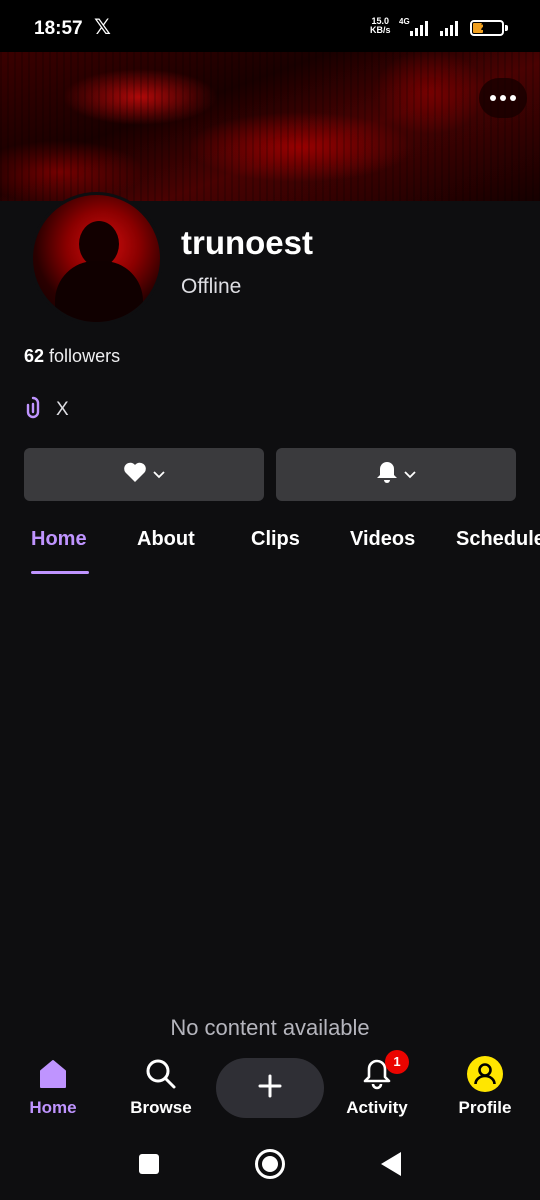 This screenshot has height=1200, width=540. Describe the element at coordinates (397, 1062) in the screenshot. I see `notification-badge: 1` at that location.